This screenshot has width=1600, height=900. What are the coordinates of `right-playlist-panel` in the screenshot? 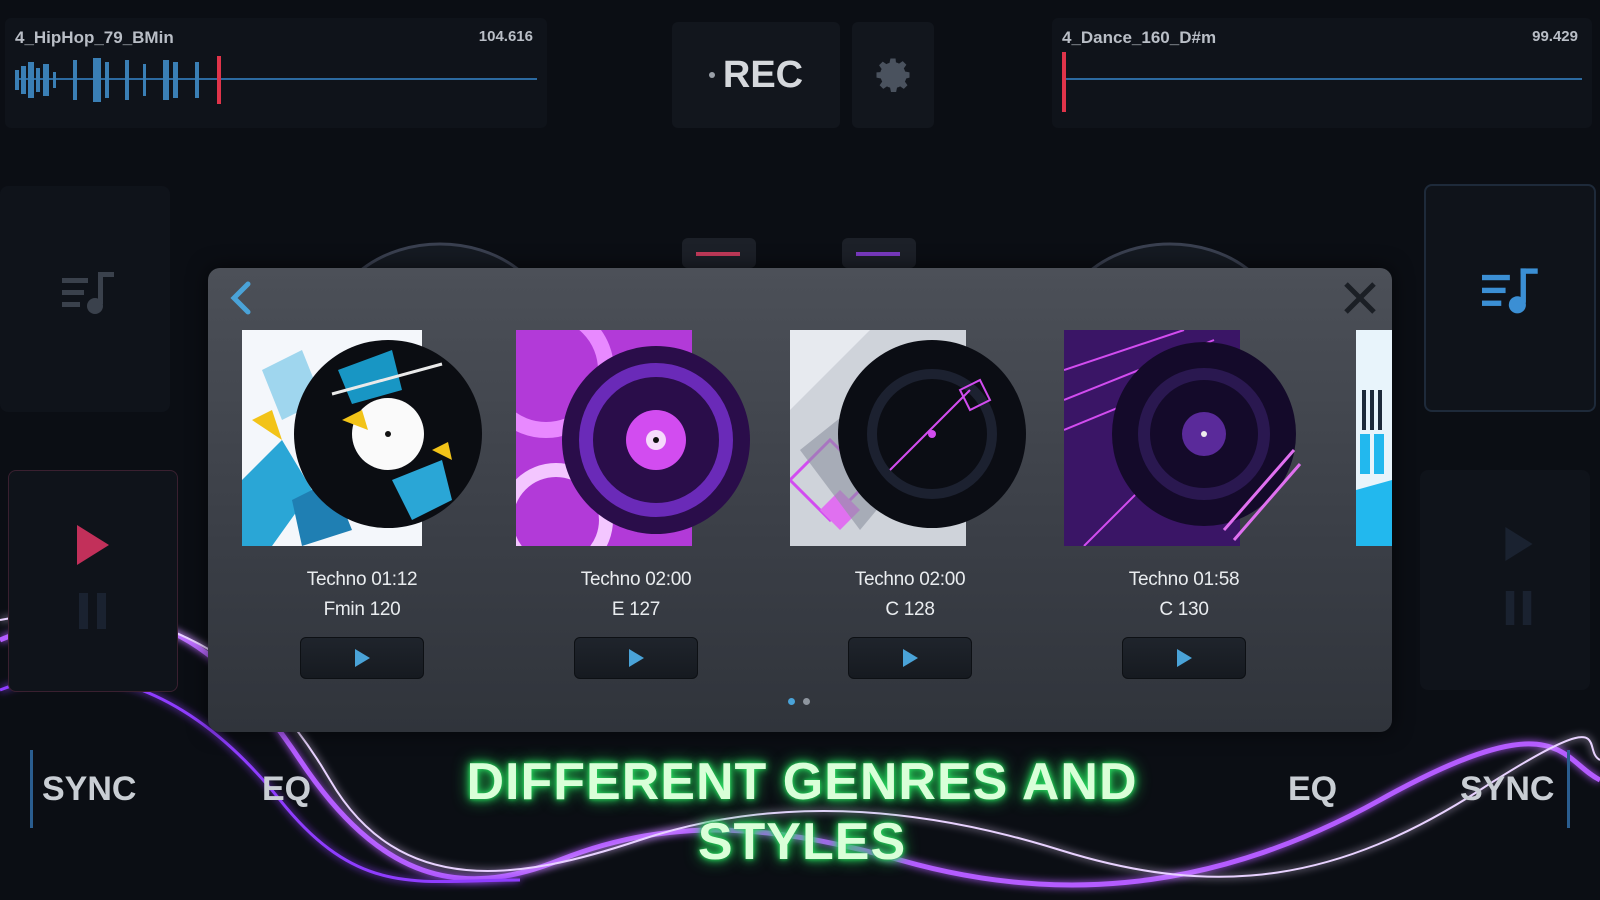 It's located at (1510, 298).